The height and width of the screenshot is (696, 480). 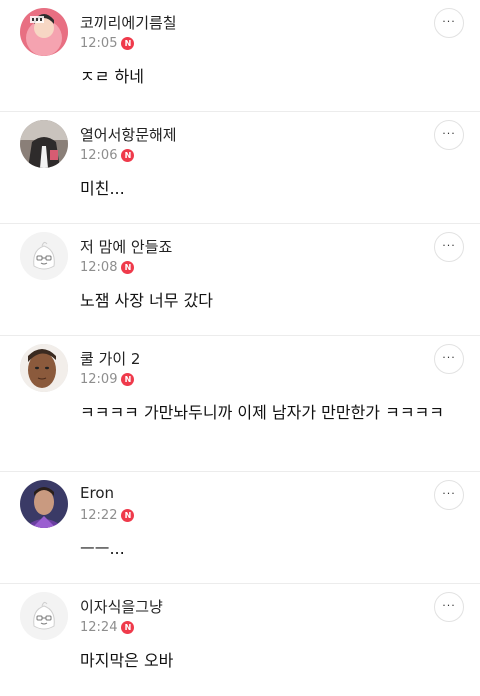 I want to click on comment-text: 마지막은 오바, so click(x=127, y=660).